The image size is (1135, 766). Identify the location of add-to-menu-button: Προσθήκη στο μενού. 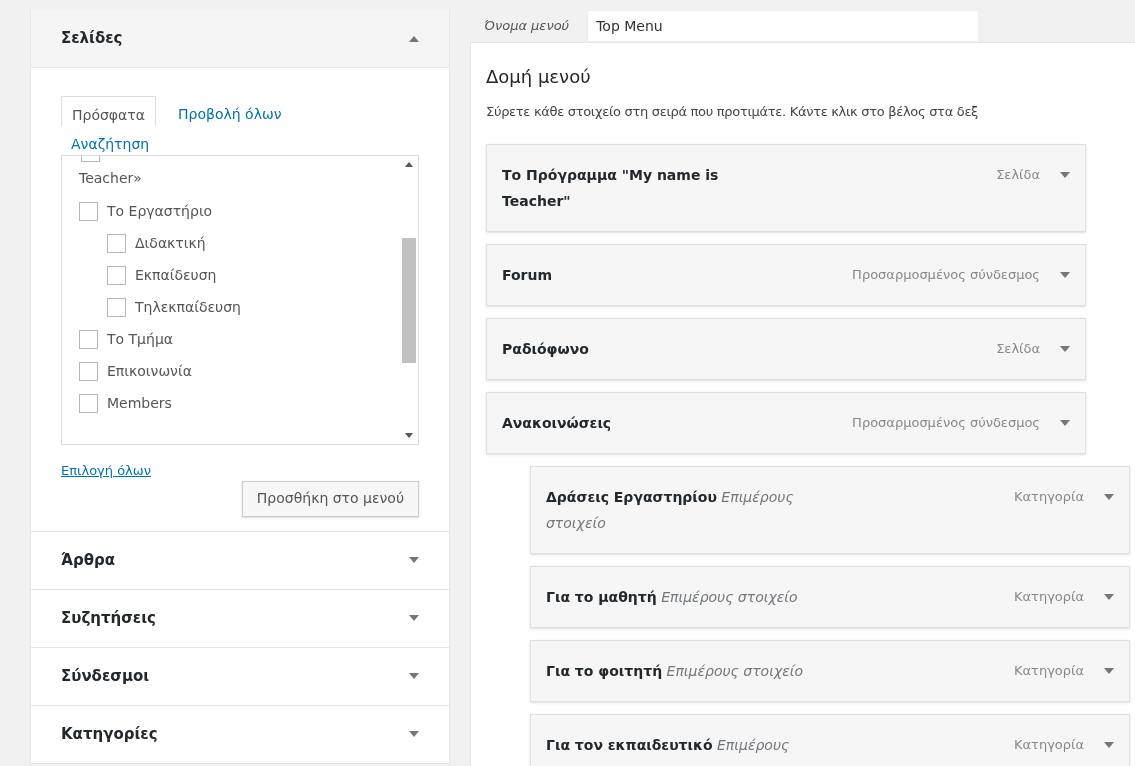
(330, 498).